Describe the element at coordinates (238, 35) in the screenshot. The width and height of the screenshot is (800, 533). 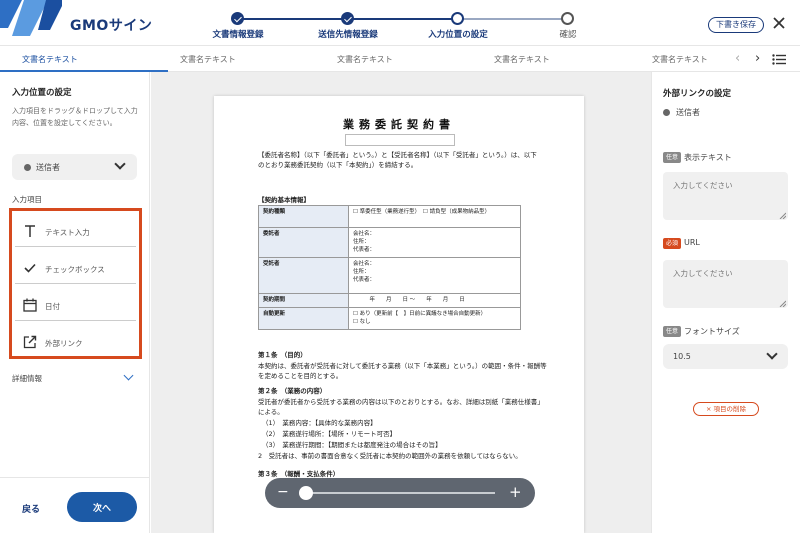
I see `step-label-1: 文書情報登録` at that location.